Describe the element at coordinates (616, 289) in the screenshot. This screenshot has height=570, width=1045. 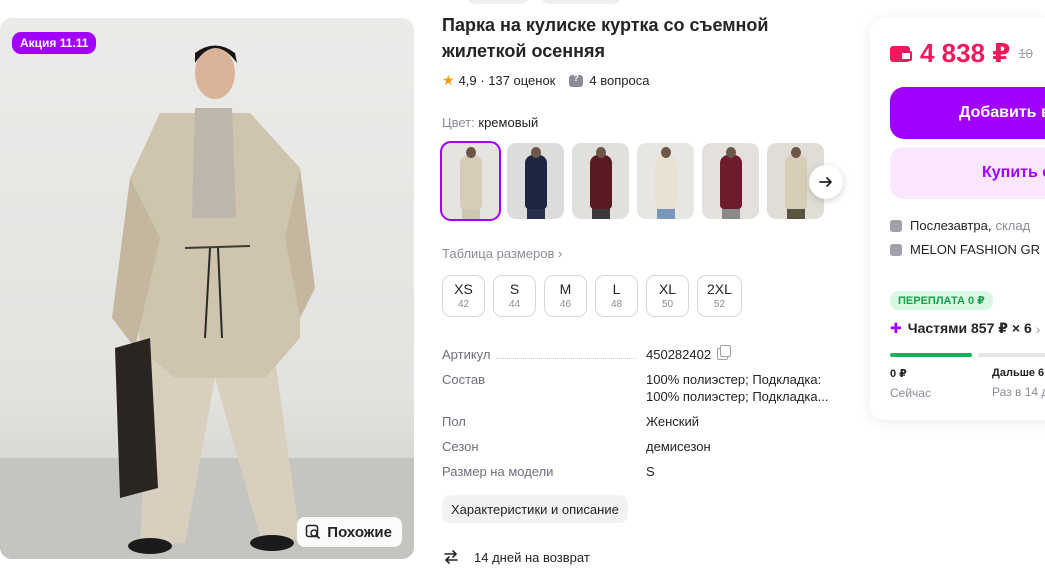
I see `size-label: L` at that location.